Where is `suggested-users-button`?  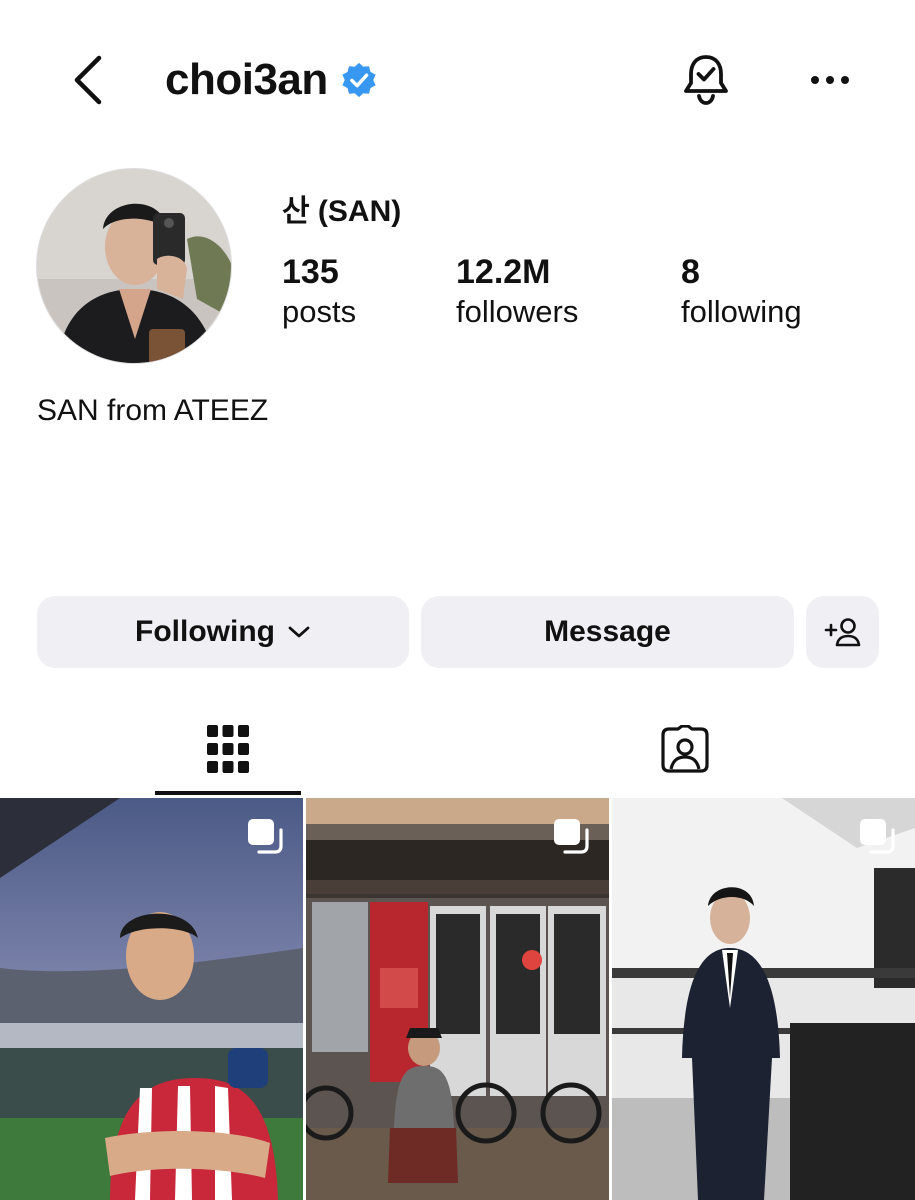
suggested-users-button is located at coordinates (842, 632).